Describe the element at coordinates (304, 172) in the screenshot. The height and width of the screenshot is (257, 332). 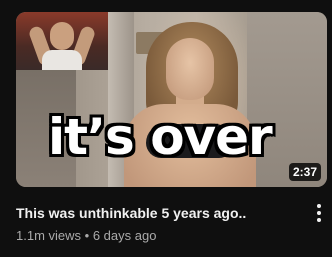
I see `duration-badge: 2:37` at that location.